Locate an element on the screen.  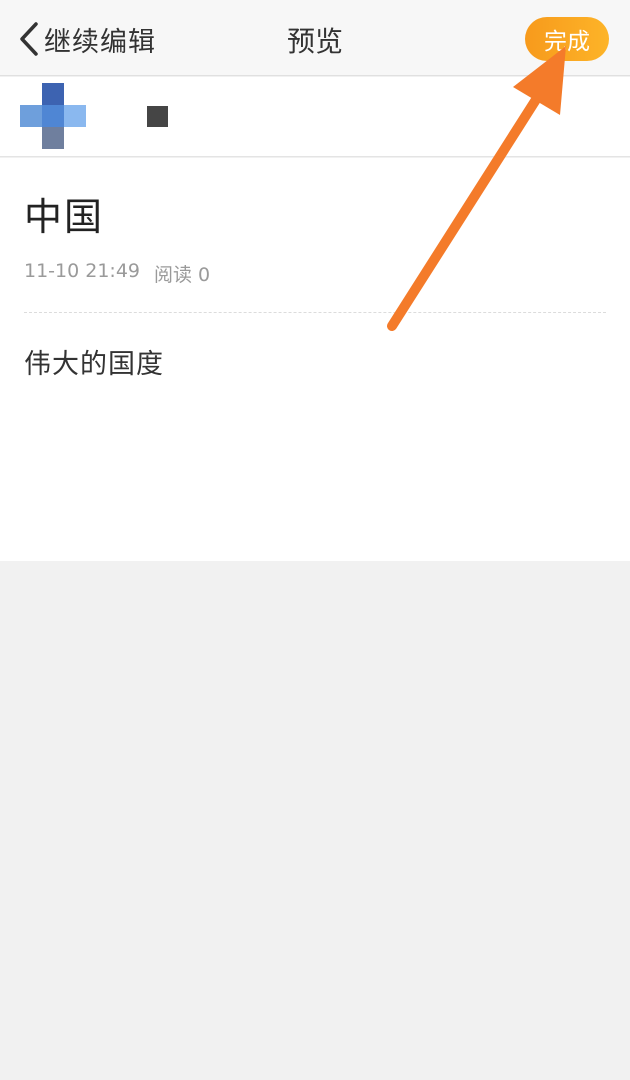
done-button: 完成 is located at coordinates (567, 39).